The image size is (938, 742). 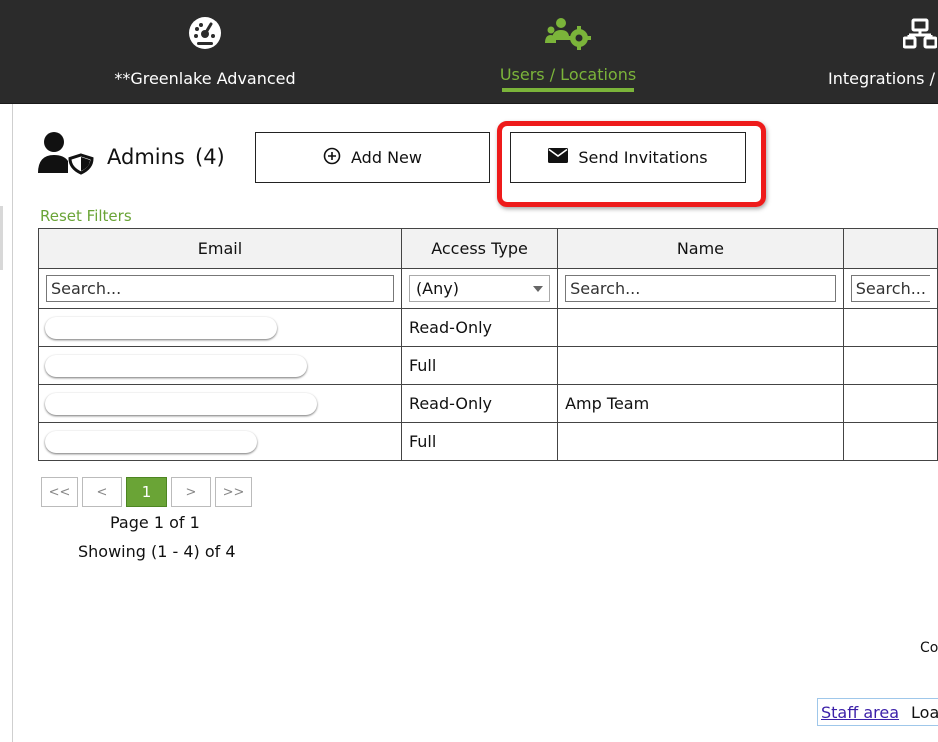 I want to click on send-invitations-button: Send Invitations, so click(x=628, y=157).